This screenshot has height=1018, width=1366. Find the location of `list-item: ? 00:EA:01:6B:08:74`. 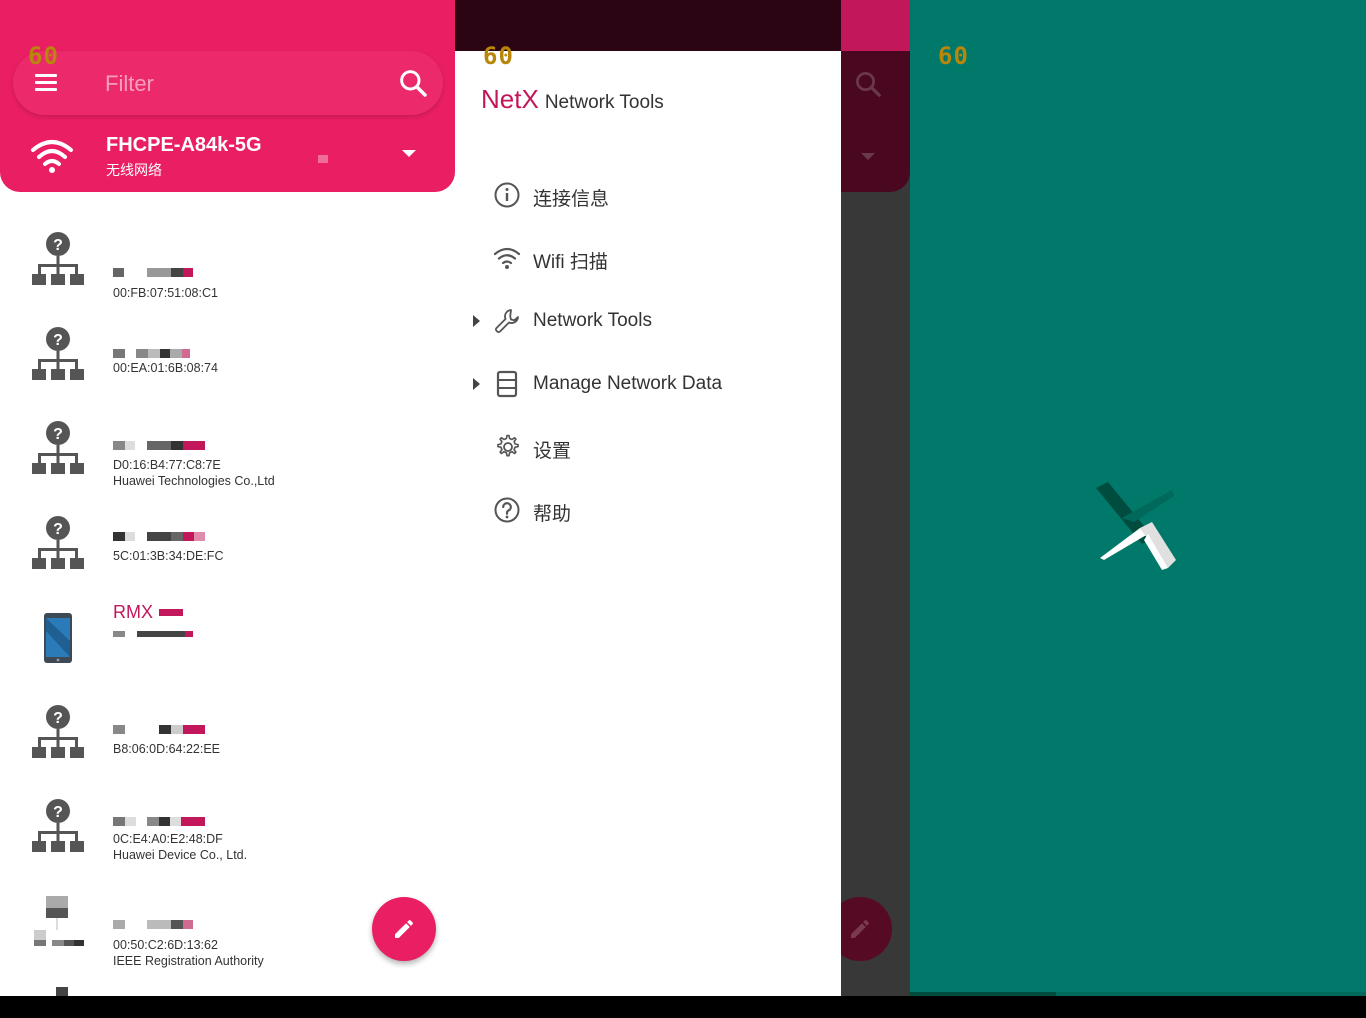

list-item: ? 00:EA:01:6B:08:74 is located at coordinates (227, 367).